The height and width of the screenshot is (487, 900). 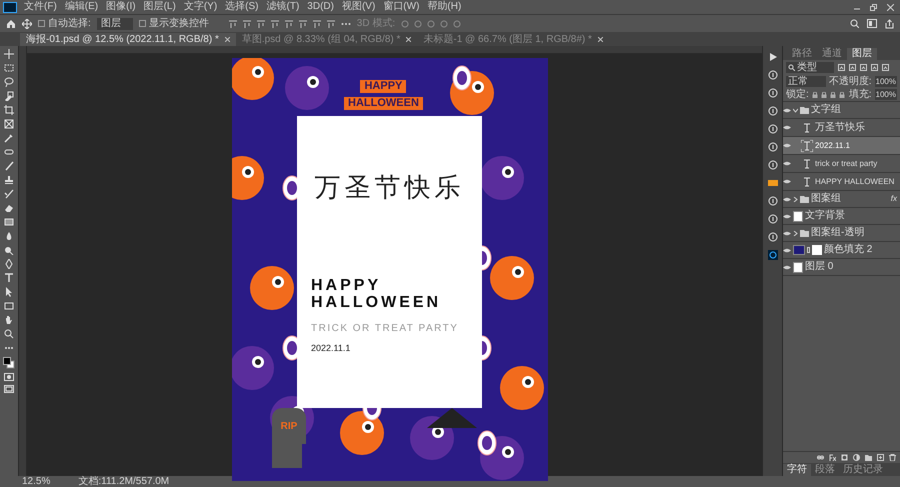 What do you see at coordinates (841, 110) in the screenshot?
I see `layer-row: 文字组` at bounding box center [841, 110].